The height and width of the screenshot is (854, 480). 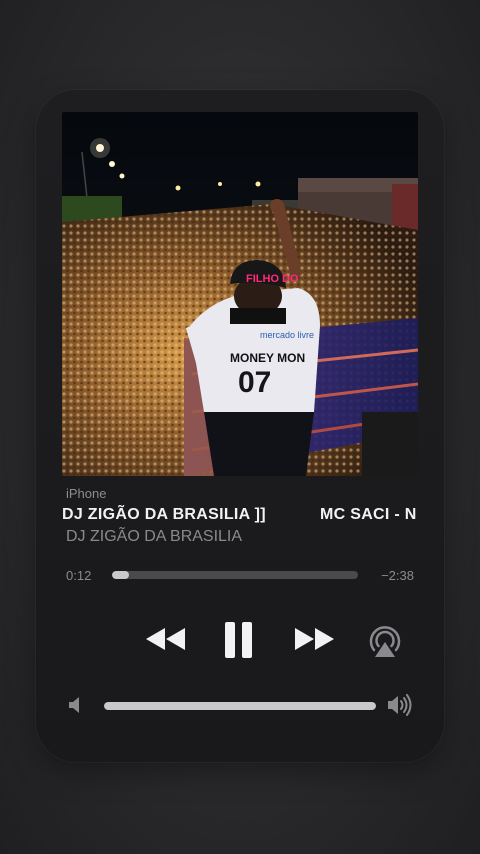 I want to click on pause-icon, so click(x=238, y=640).